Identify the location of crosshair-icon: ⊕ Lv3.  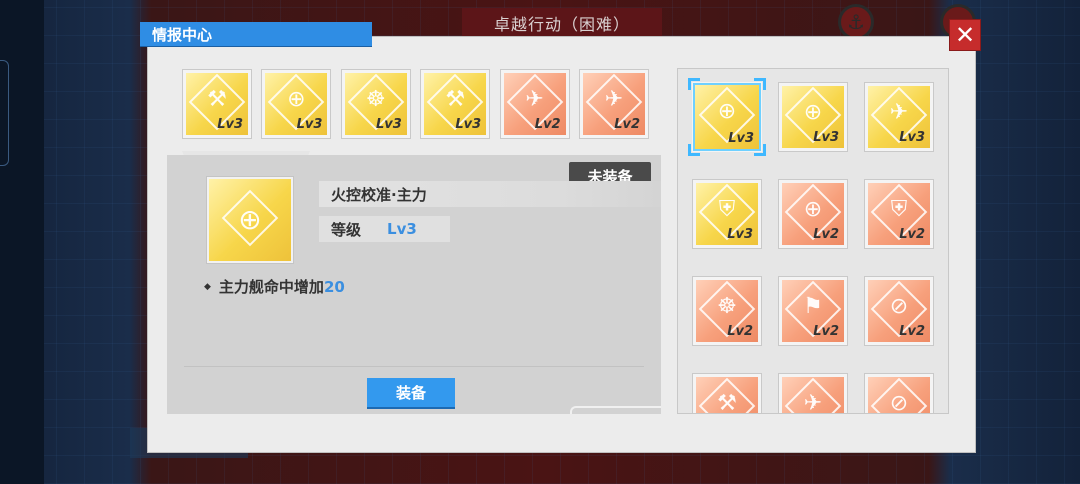
(727, 117).